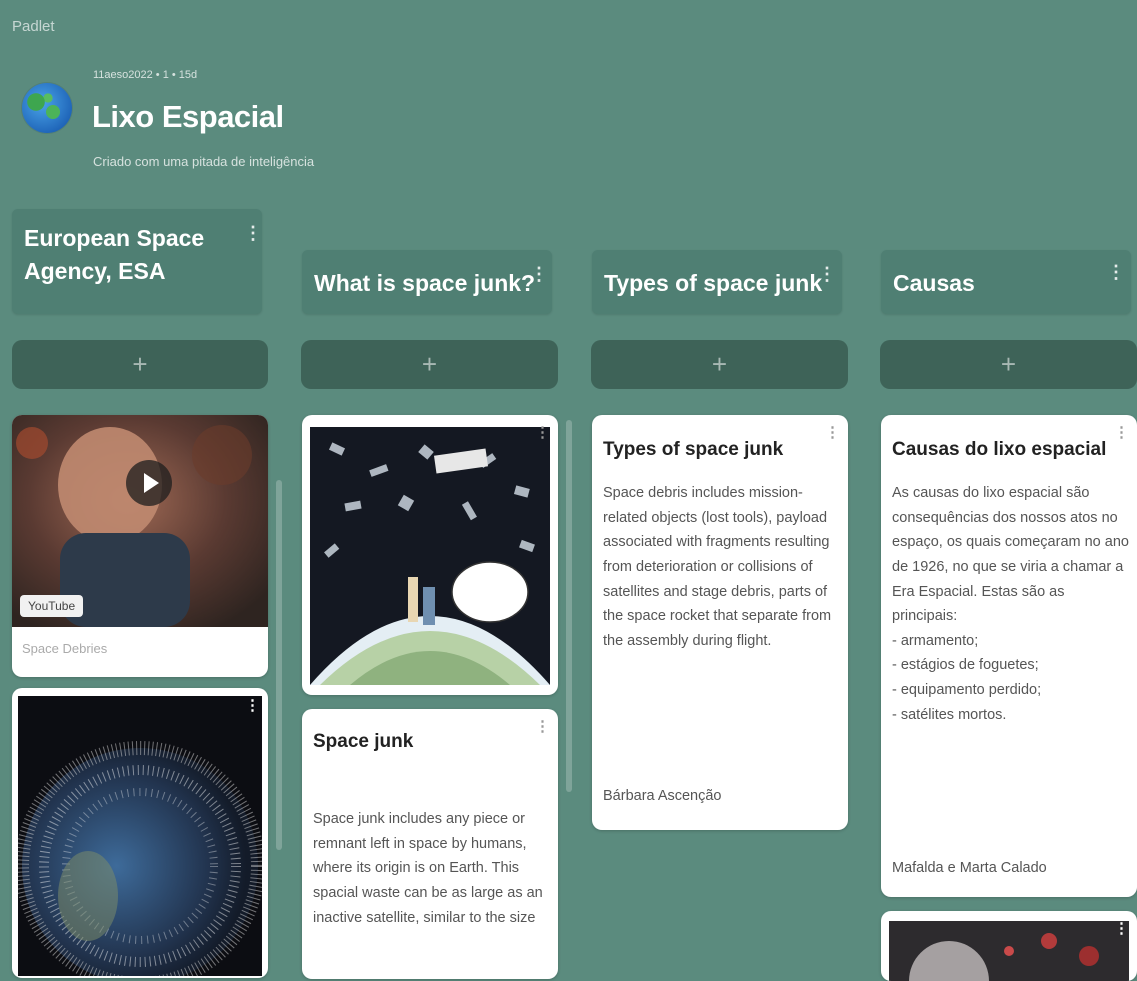 The height and width of the screenshot is (981, 1137). I want to click on card-author: Bárbara Ascenção, so click(662, 796).